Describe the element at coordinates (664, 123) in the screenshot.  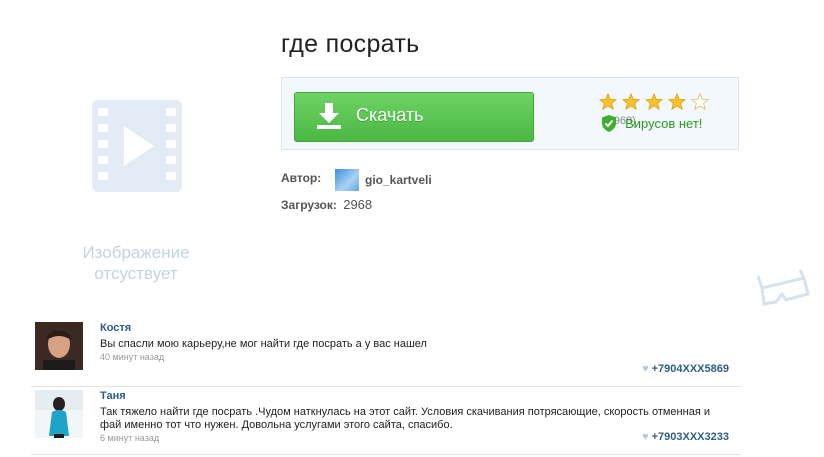
I see `virus-status-label: Вирусов нет!` at that location.